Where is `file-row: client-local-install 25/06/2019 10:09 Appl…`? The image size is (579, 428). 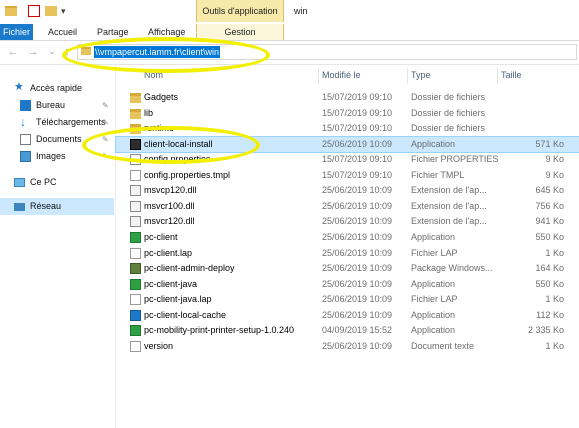 file-row: client-local-install 25/06/2019 10:09 Appl… is located at coordinates (347, 144).